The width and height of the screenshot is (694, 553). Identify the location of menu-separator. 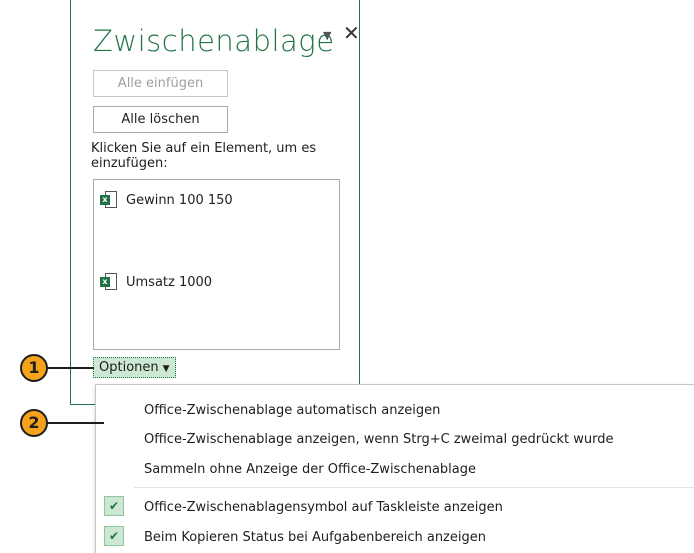
(414, 487).